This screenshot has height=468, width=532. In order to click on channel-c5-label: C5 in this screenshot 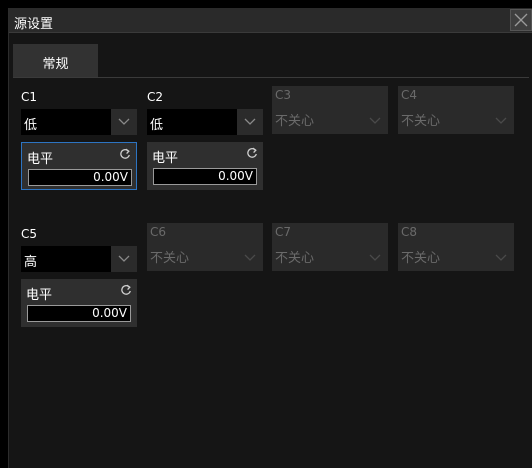, I will do `click(29, 234)`.